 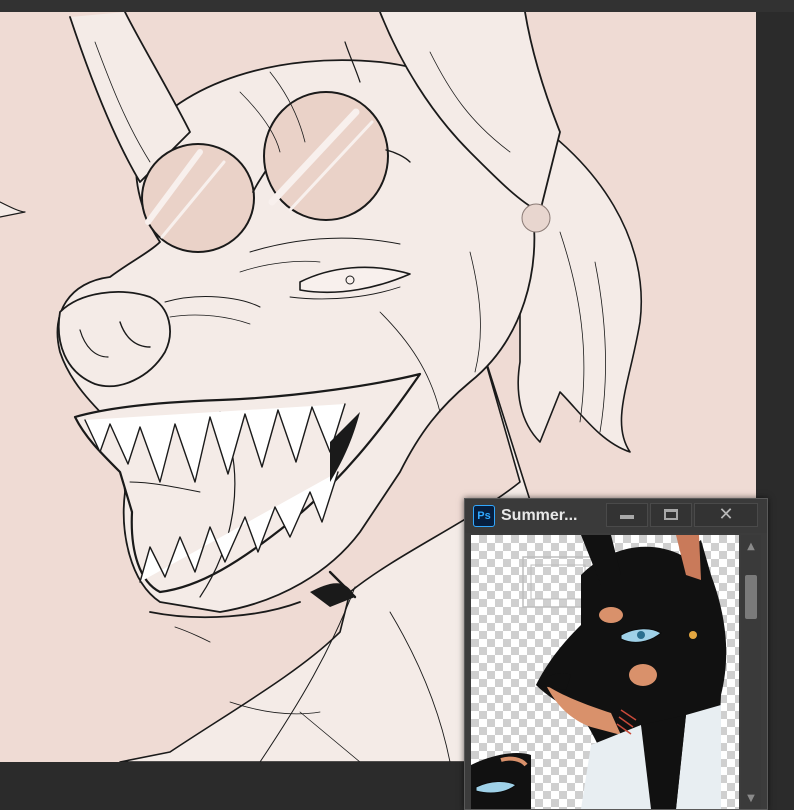 What do you see at coordinates (751, 672) in the screenshot?
I see `vertical-scrollbar: ▲ ▼` at bounding box center [751, 672].